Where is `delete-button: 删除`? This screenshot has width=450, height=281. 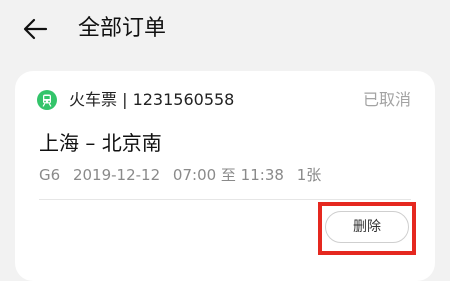 delete-button: 删除 is located at coordinates (367, 227).